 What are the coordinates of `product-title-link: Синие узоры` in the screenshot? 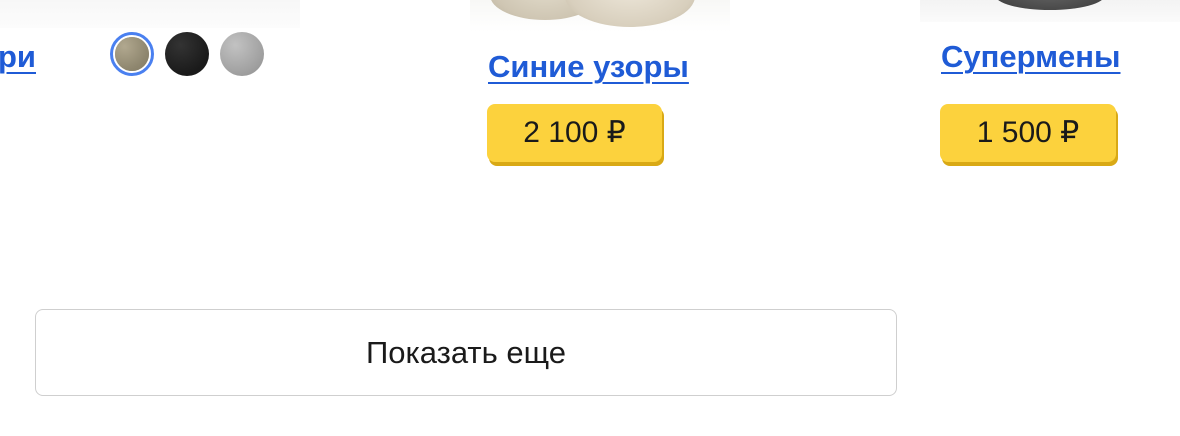 It's located at (588, 67).